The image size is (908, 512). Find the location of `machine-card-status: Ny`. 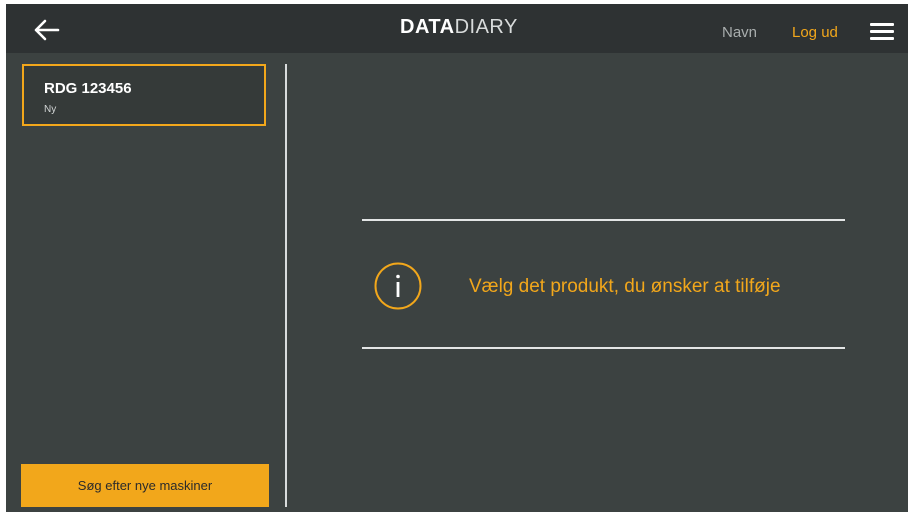

machine-card-status: Ny is located at coordinates (50, 109).